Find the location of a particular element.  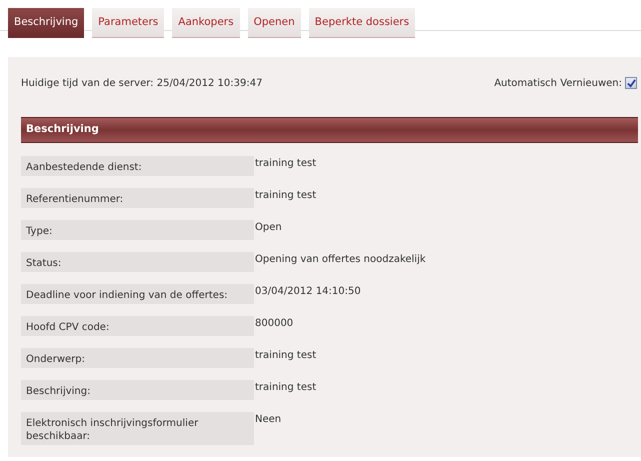

field-label: Onderwerp: is located at coordinates (137, 358).